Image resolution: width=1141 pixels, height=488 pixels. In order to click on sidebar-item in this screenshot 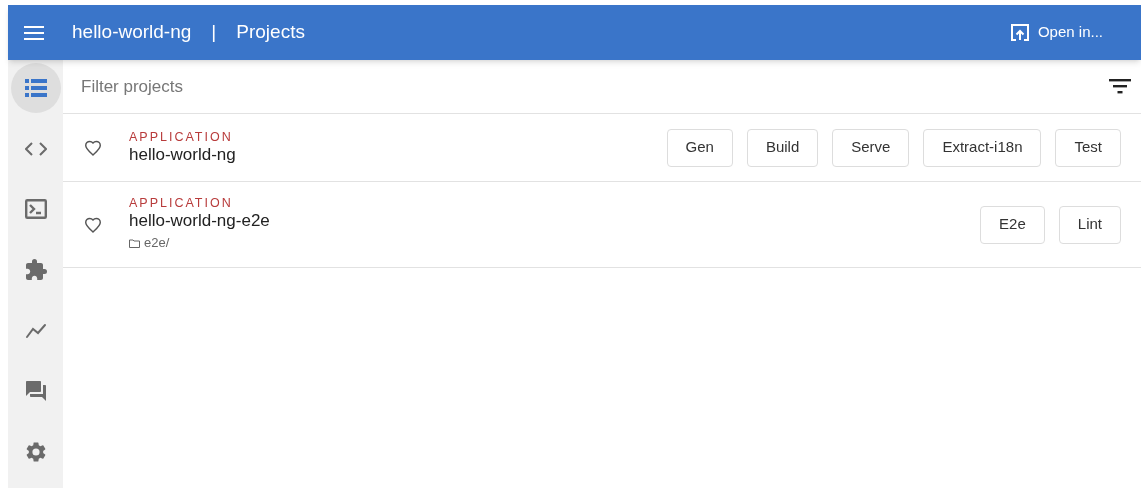, I will do `click(35, 88)`.